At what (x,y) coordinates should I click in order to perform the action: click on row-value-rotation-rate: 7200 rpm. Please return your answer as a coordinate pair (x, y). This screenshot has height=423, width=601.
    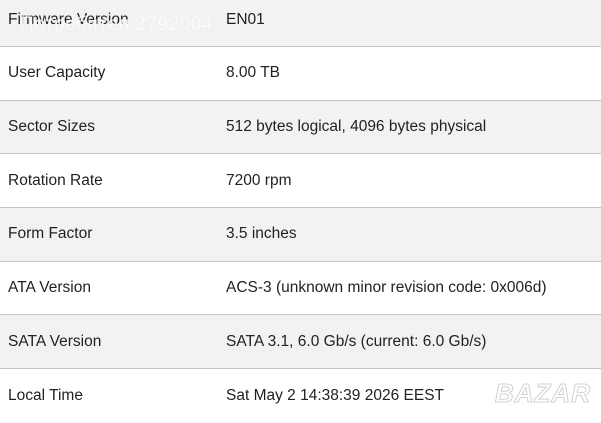
    Looking at the image, I should click on (259, 180).